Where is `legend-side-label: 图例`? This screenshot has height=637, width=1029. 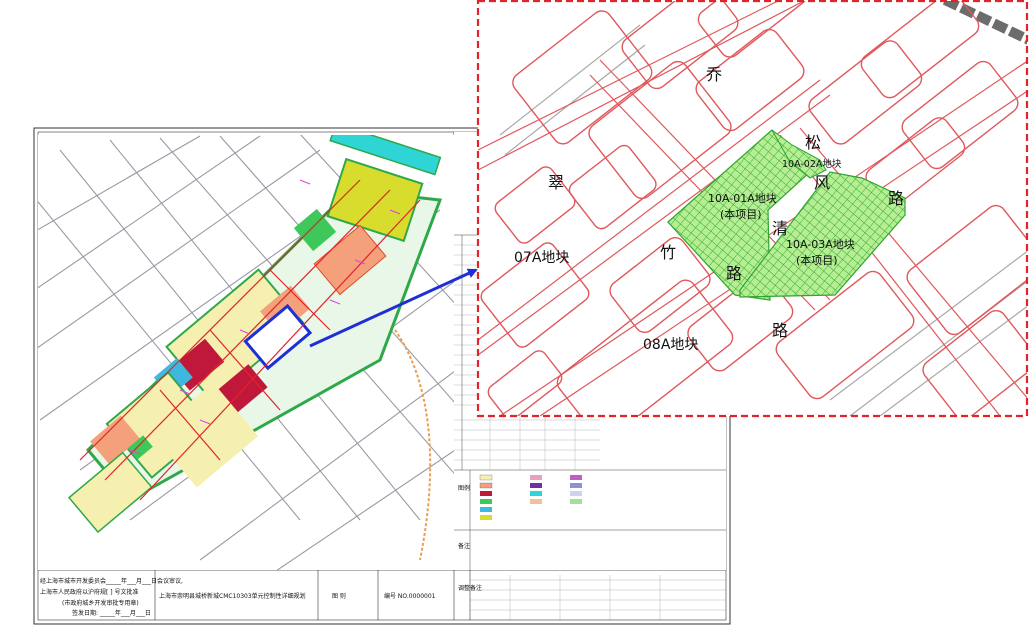
legend-side-label: 图例 is located at coordinates (464, 488).